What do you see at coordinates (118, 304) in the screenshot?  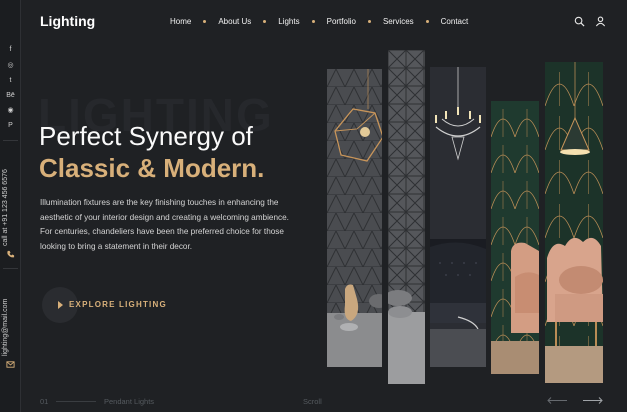 I see `explore-lighting-link: EXPLORE LIGHTING` at bounding box center [118, 304].